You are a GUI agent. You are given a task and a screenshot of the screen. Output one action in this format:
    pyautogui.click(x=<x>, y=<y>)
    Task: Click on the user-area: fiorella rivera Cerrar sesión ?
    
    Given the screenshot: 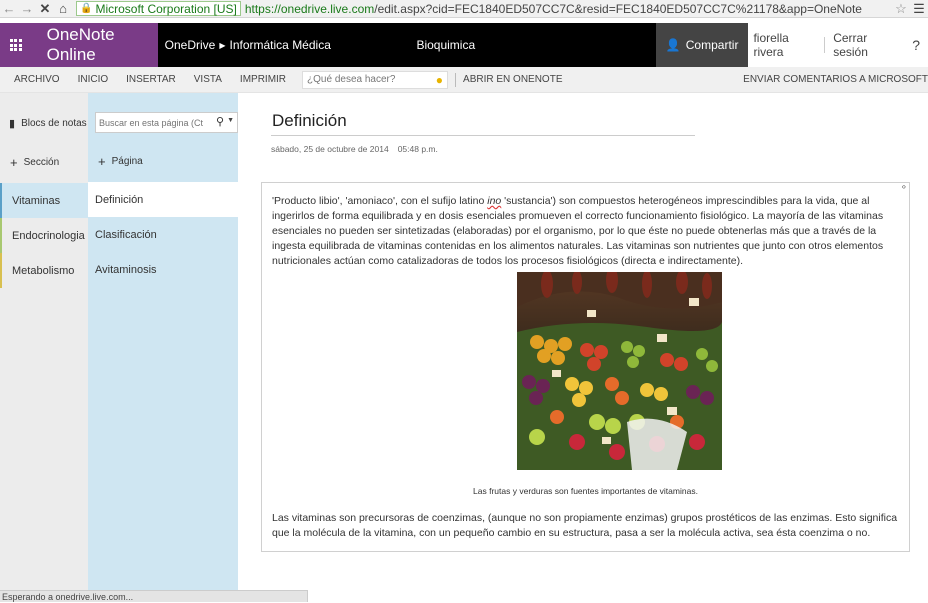 What is the action you would take?
    pyautogui.click(x=838, y=45)
    